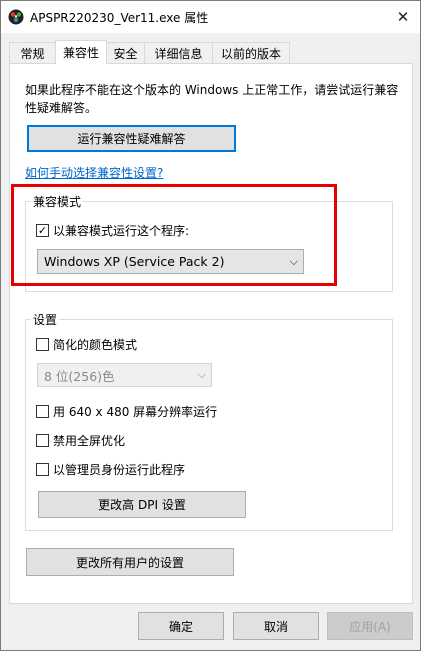 Image resolution: width=421 pixels, height=651 pixels. I want to click on settings-title: 设置, so click(45, 319).